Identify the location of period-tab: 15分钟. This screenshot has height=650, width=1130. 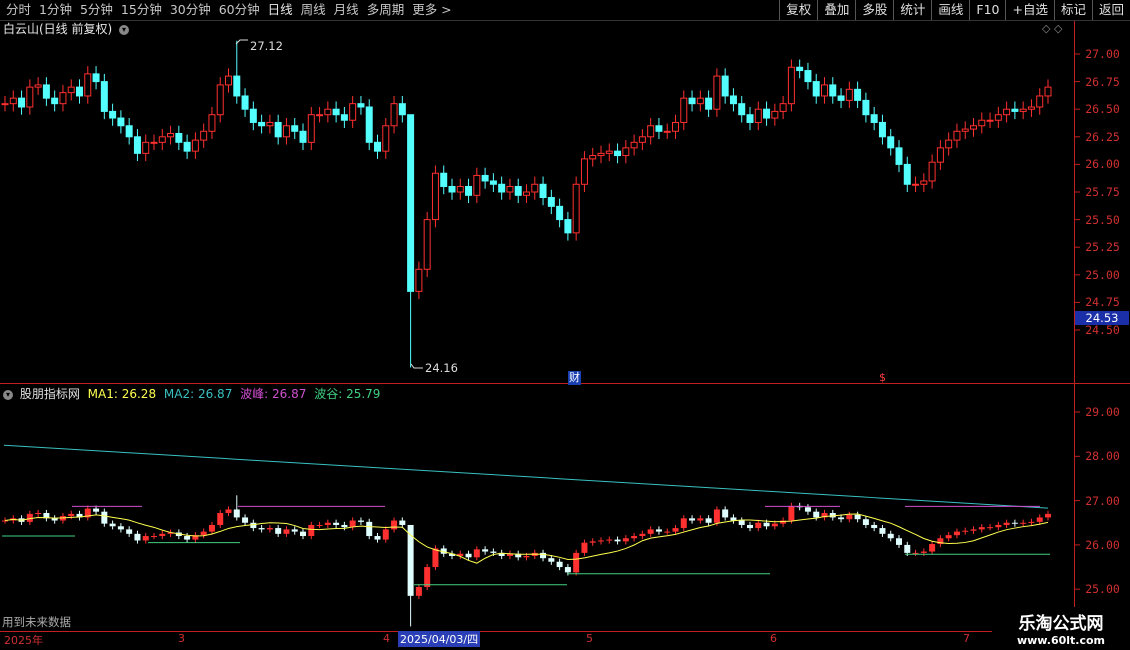
(141, 10).